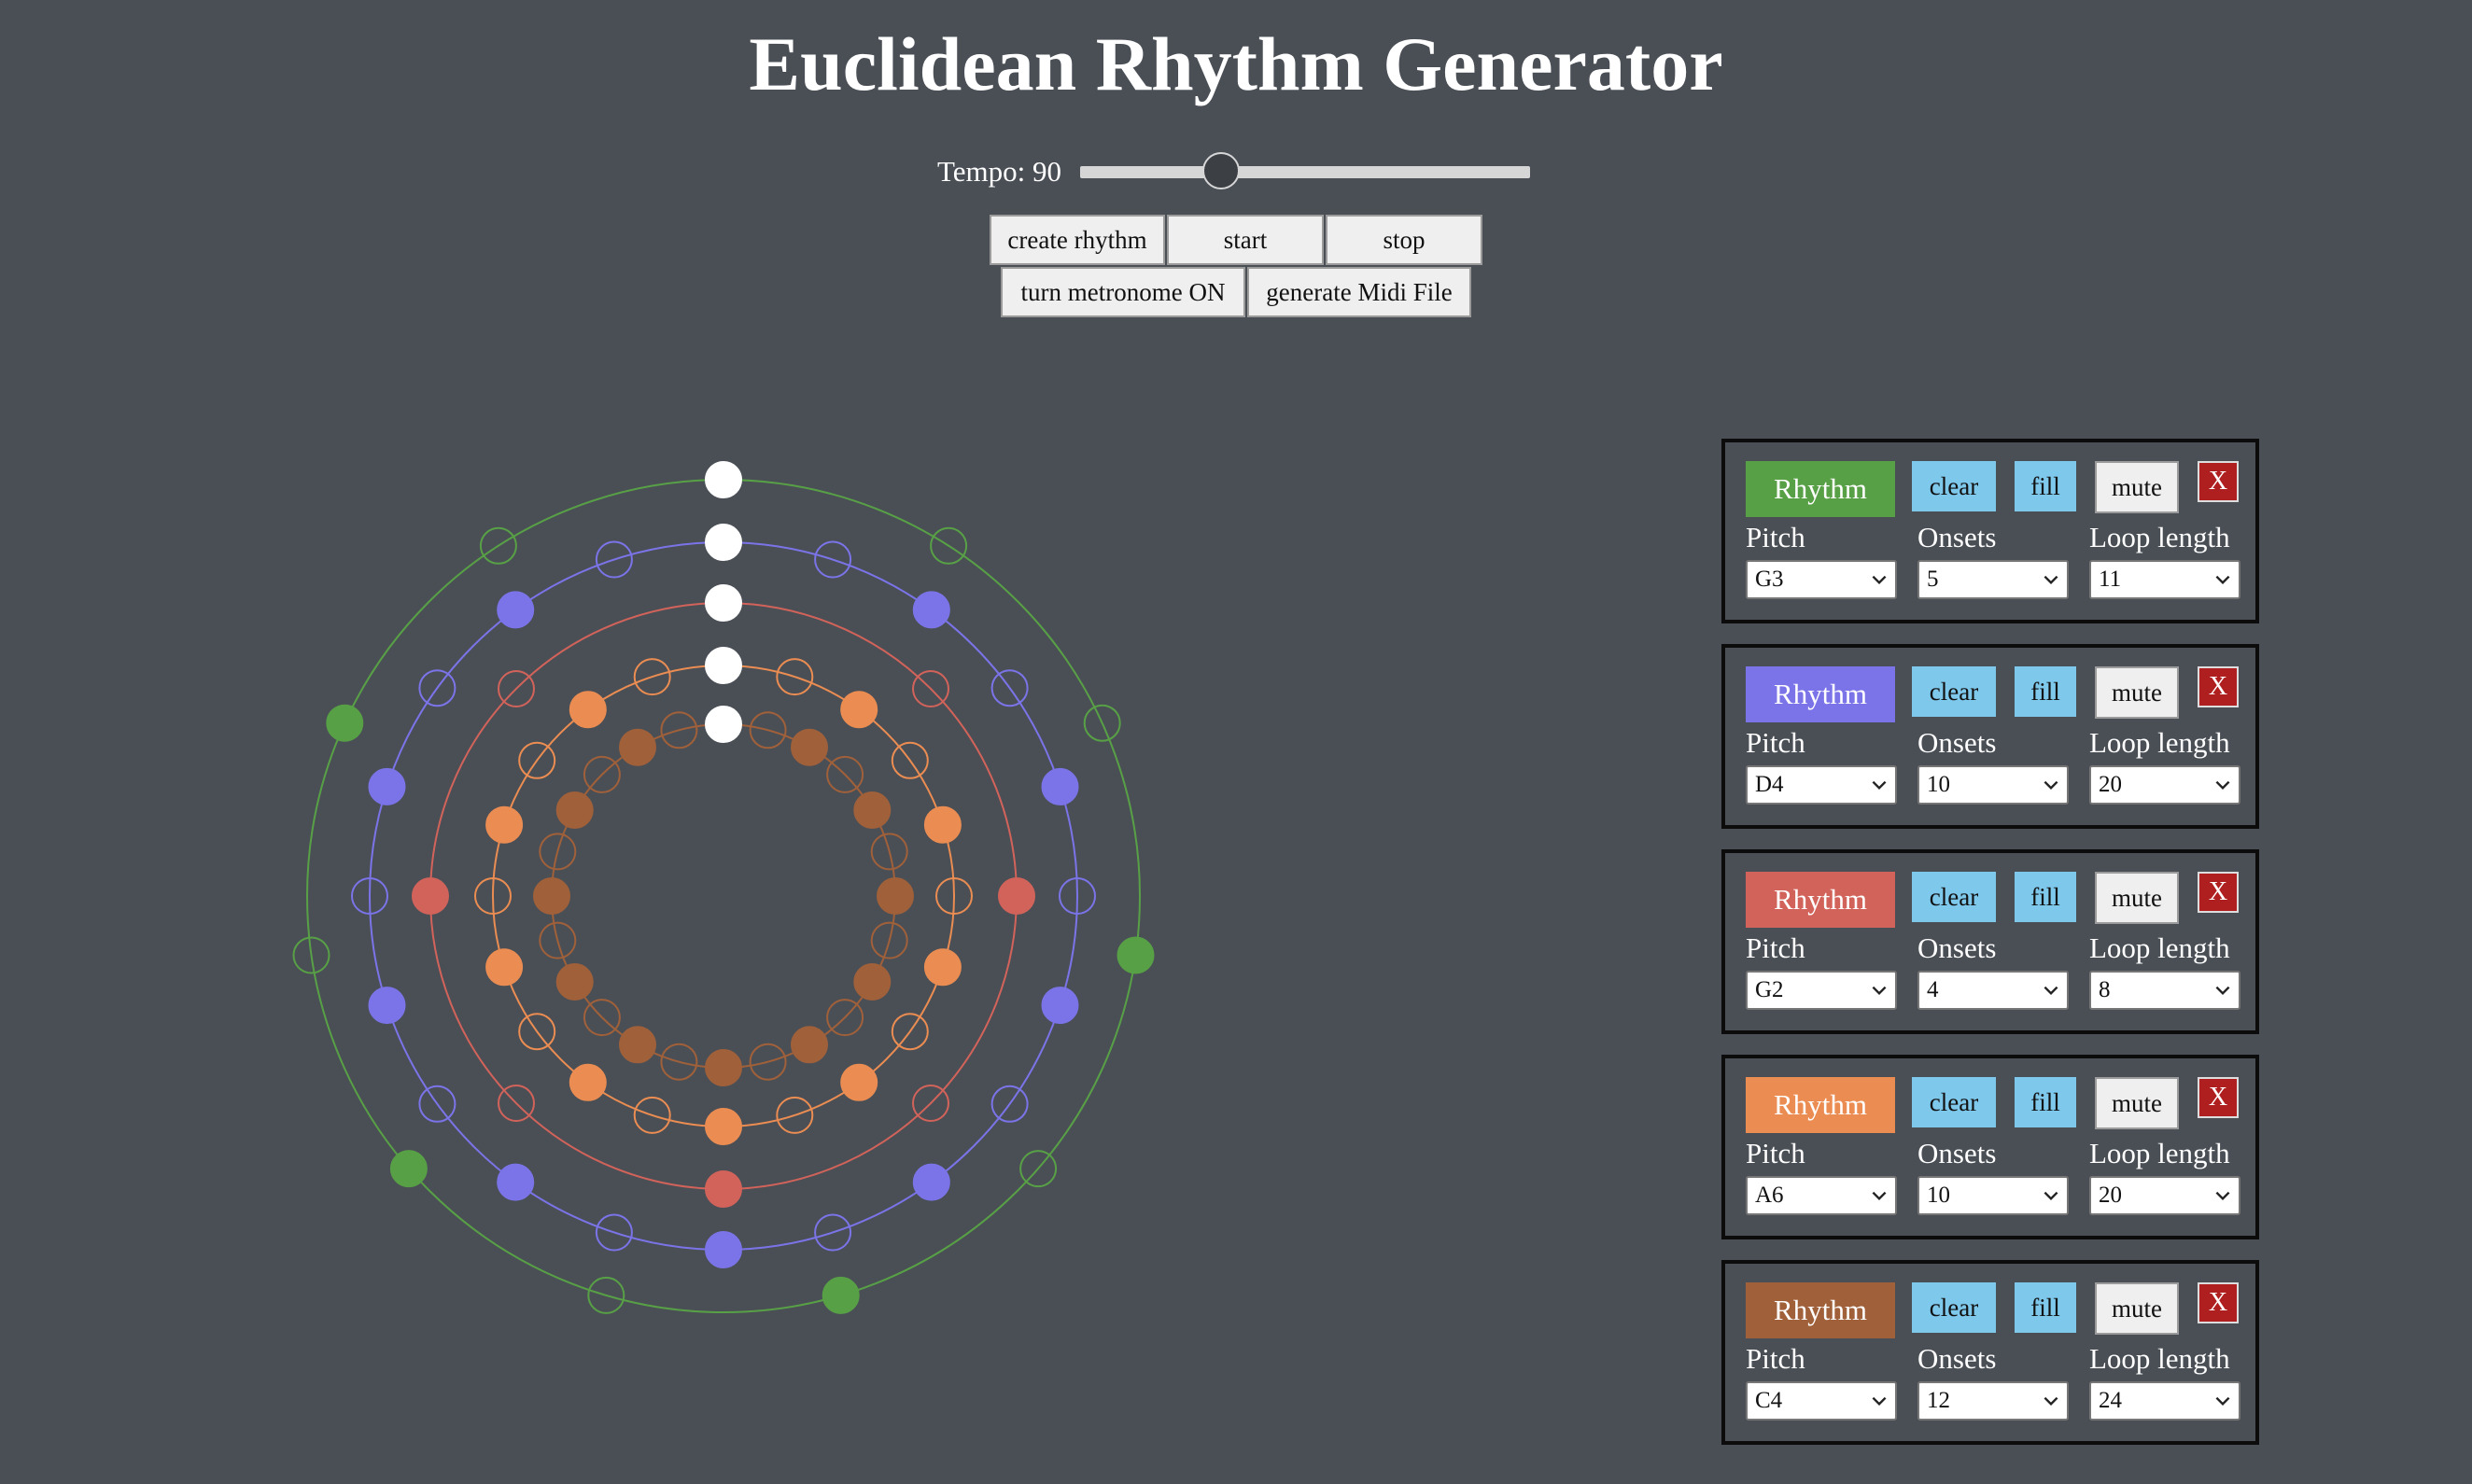 This screenshot has height=1484, width=2472. I want to click on onsets-select: 12, so click(1993, 1401).